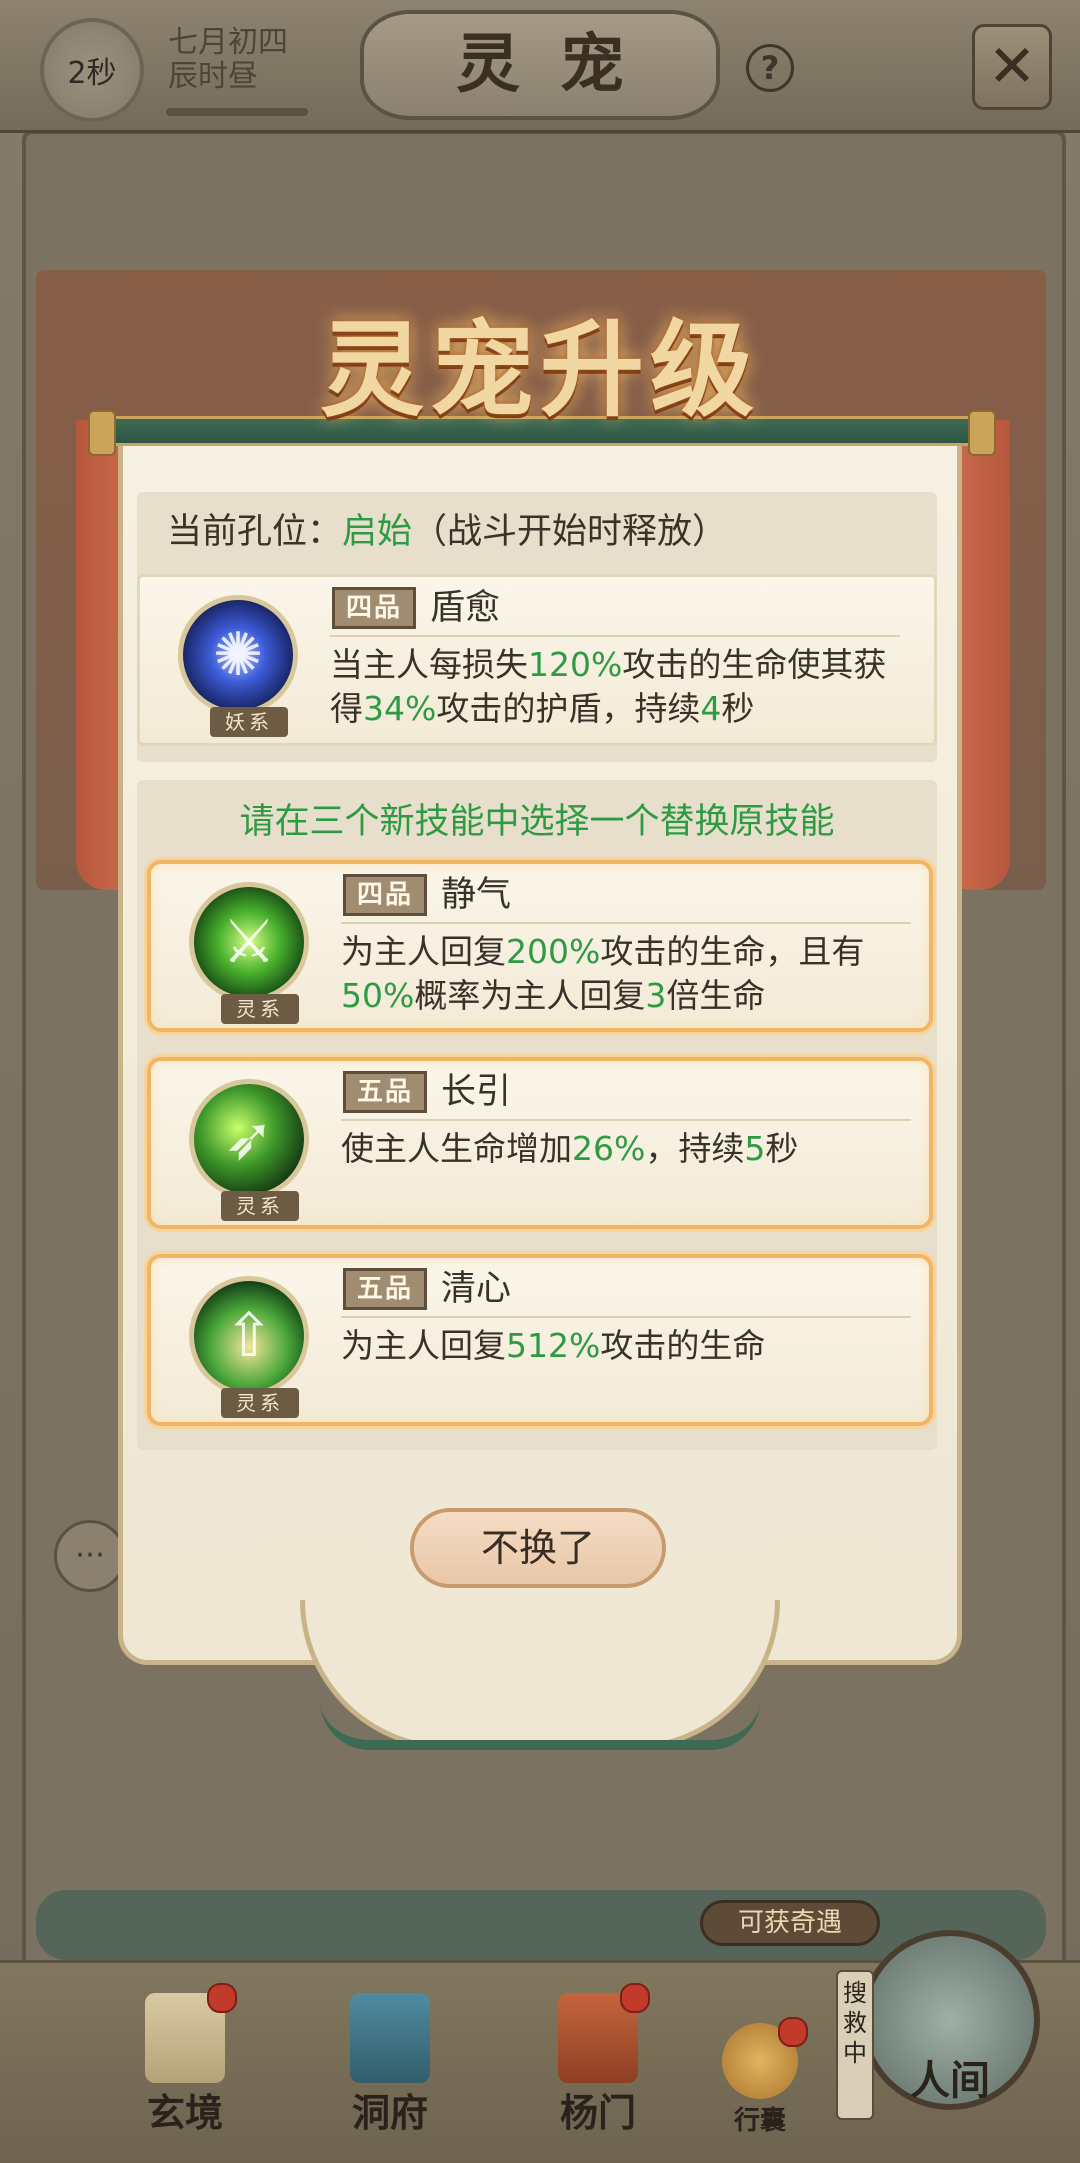 The width and height of the screenshot is (1080, 2163). What do you see at coordinates (102, 433) in the screenshot?
I see `scroll-rod-cap-left` at bounding box center [102, 433].